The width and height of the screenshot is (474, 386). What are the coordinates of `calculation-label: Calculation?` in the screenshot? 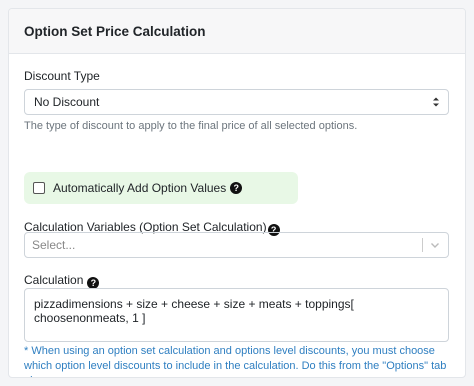 It's located at (62, 281).